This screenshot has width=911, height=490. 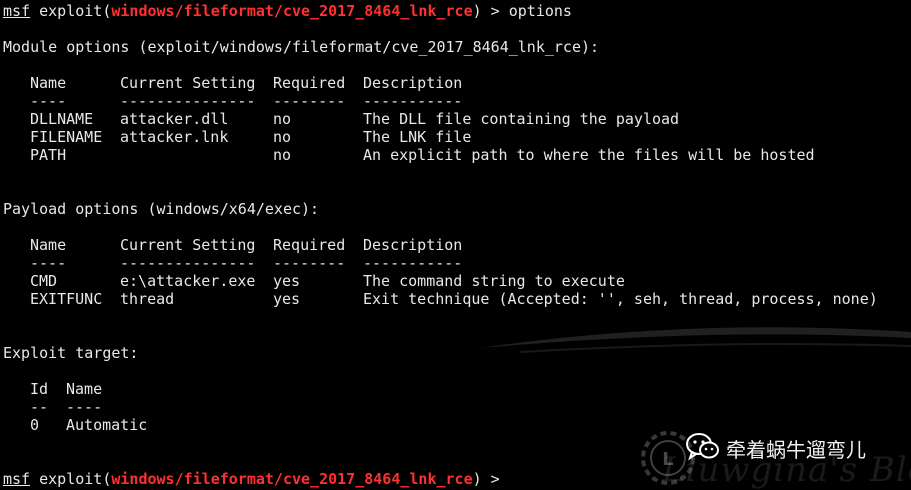 I want to click on cell-name: CMD, so click(x=44, y=281).